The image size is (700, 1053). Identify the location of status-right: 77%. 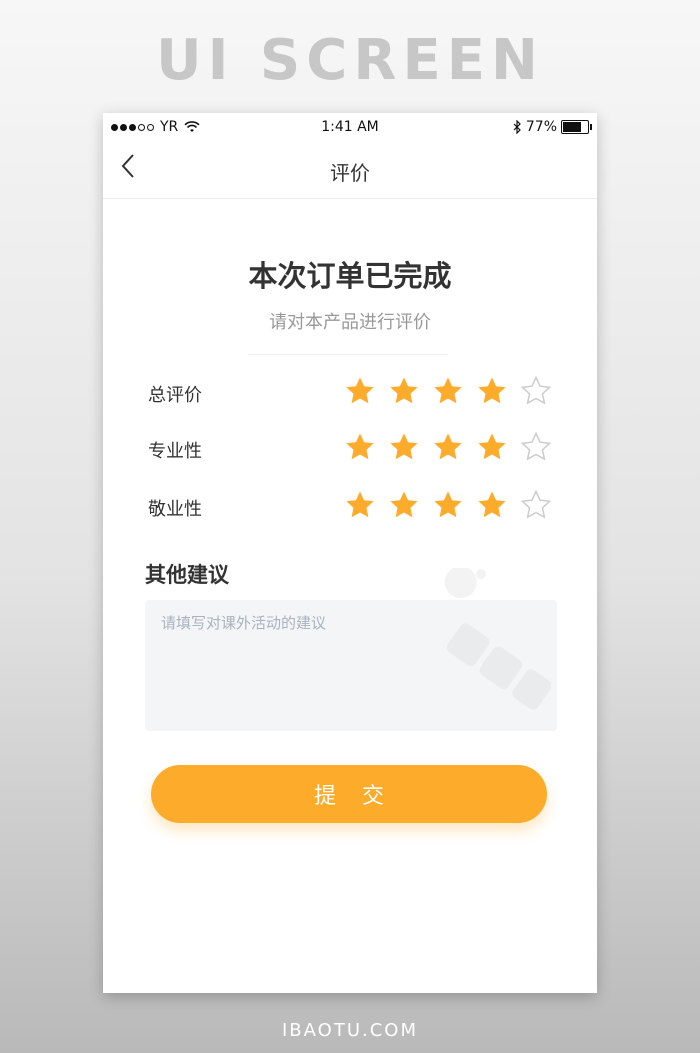
(552, 127).